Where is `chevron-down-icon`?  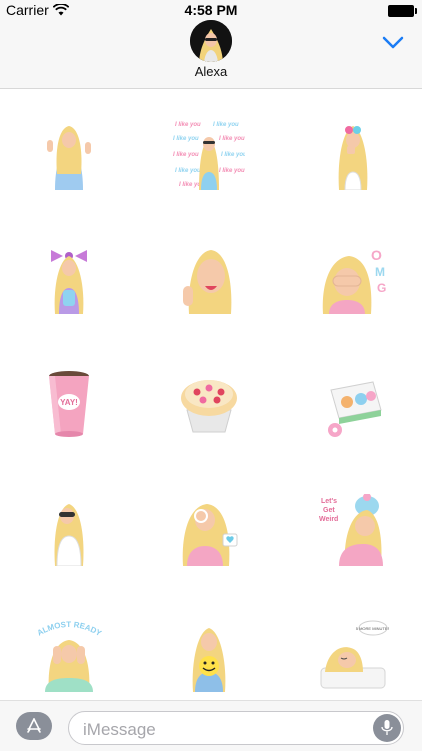 chevron-down-icon is located at coordinates (393, 43).